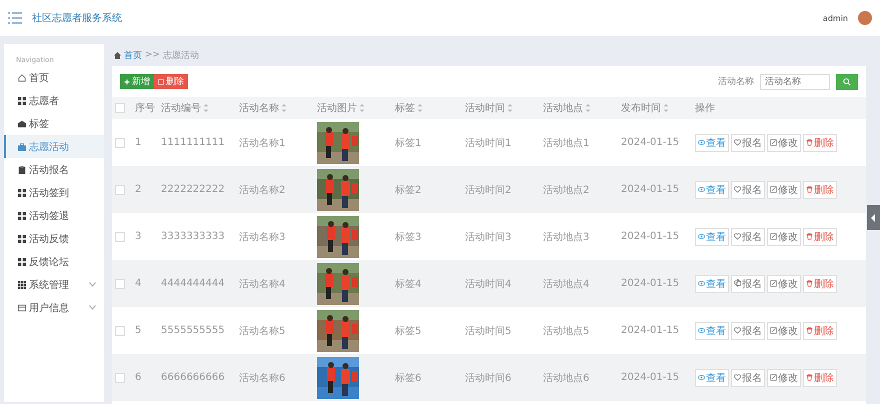 The width and height of the screenshot is (880, 404). I want to click on nav-item: 系统管理, so click(54, 284).